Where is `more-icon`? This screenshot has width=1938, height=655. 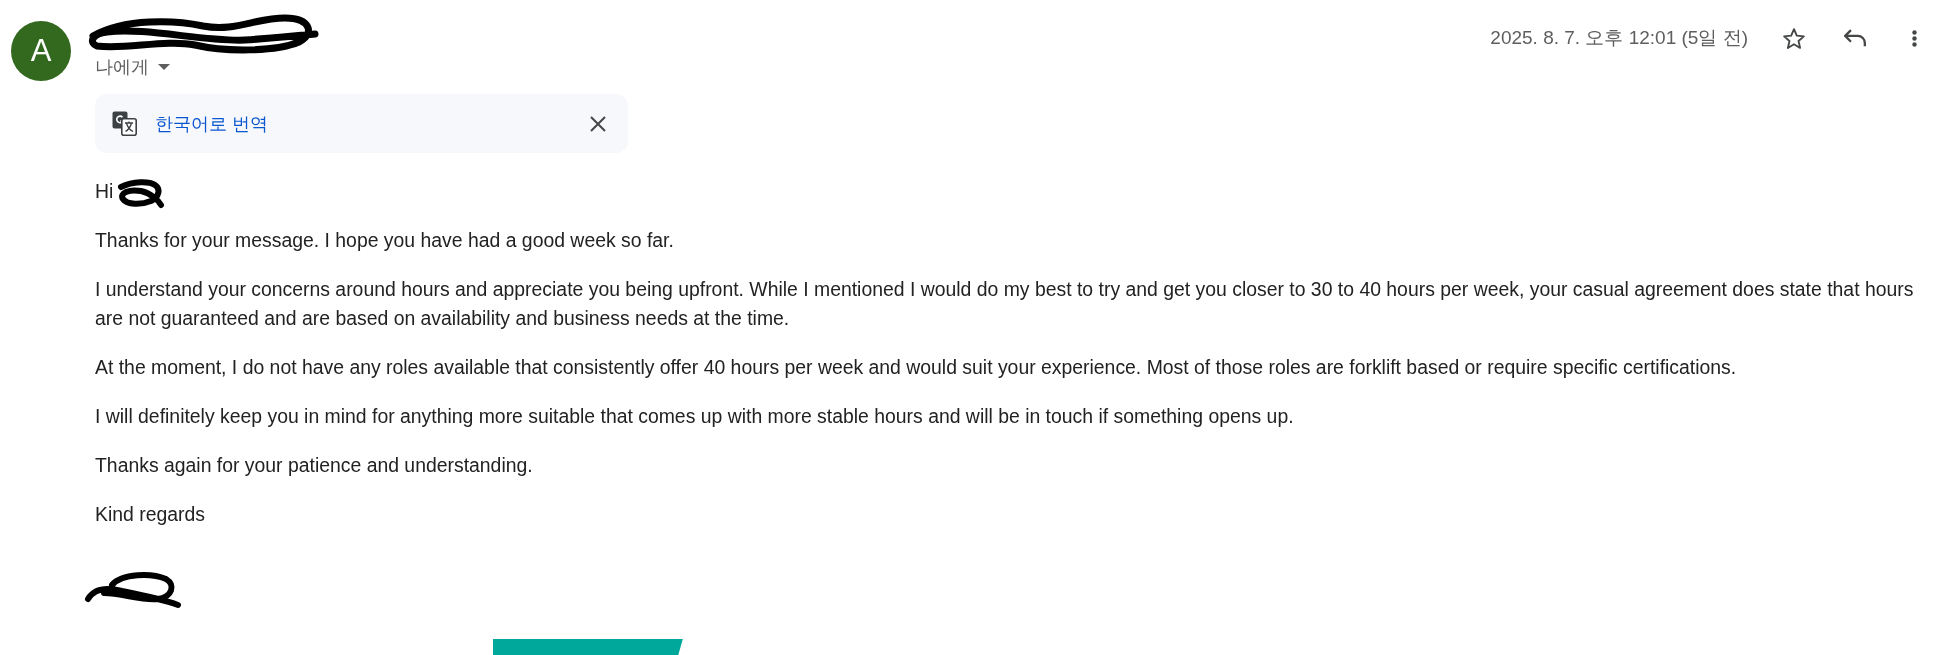
more-icon is located at coordinates (1914, 38).